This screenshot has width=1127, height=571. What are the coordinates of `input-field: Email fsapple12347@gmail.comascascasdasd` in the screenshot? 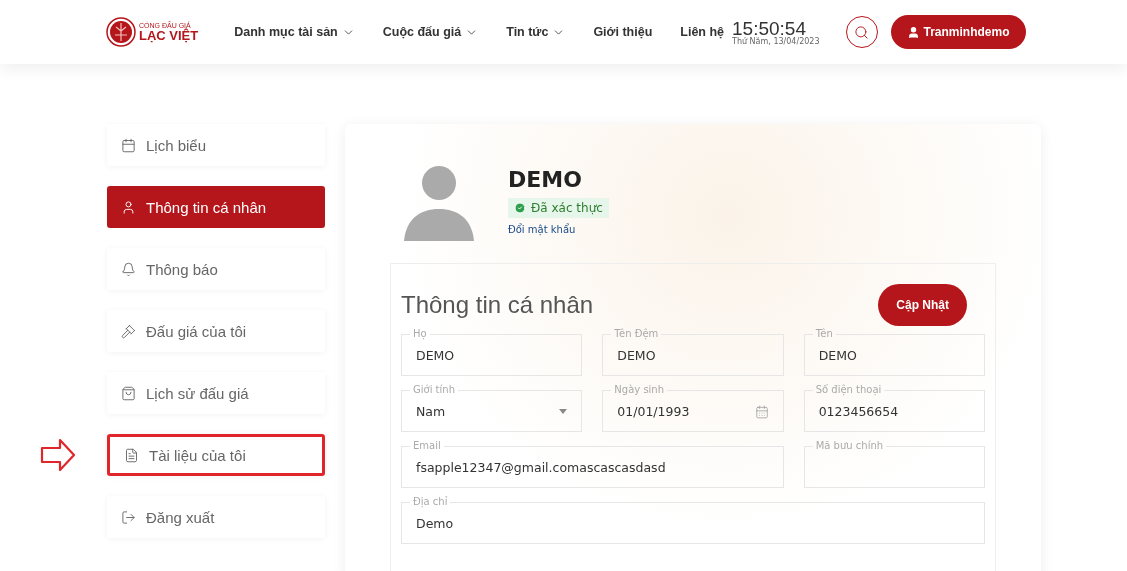 It's located at (592, 464).